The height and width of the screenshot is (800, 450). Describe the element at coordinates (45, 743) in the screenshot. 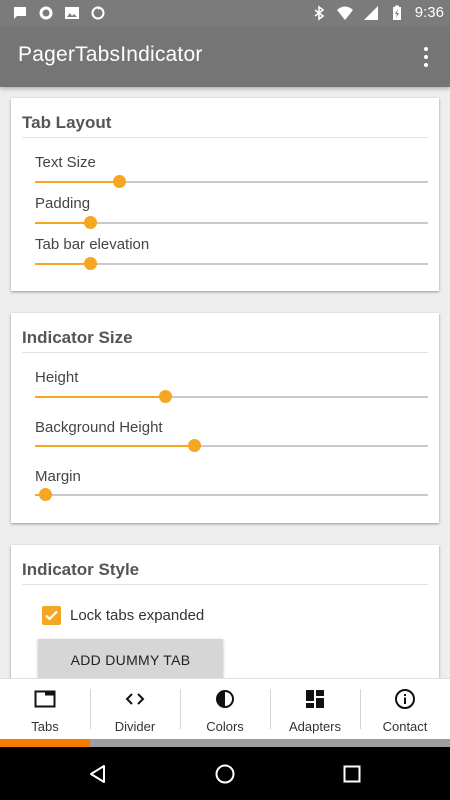

I see `tab-indicator-active` at that location.